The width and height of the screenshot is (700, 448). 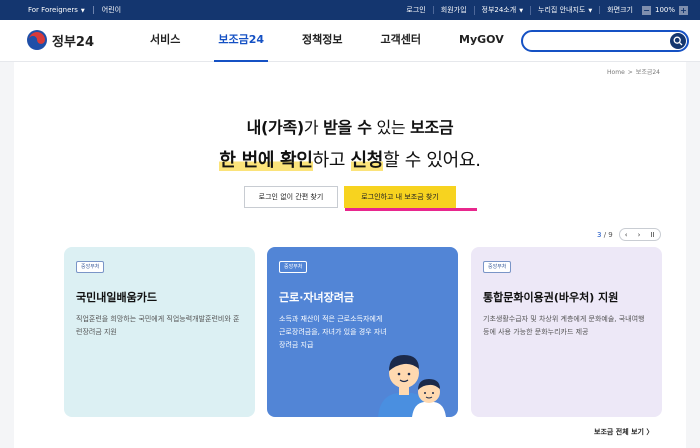 I want to click on main-header: 정부24 서비스 보조금24 정책정보 고객센터 MyGOV, so click(x=350, y=41).